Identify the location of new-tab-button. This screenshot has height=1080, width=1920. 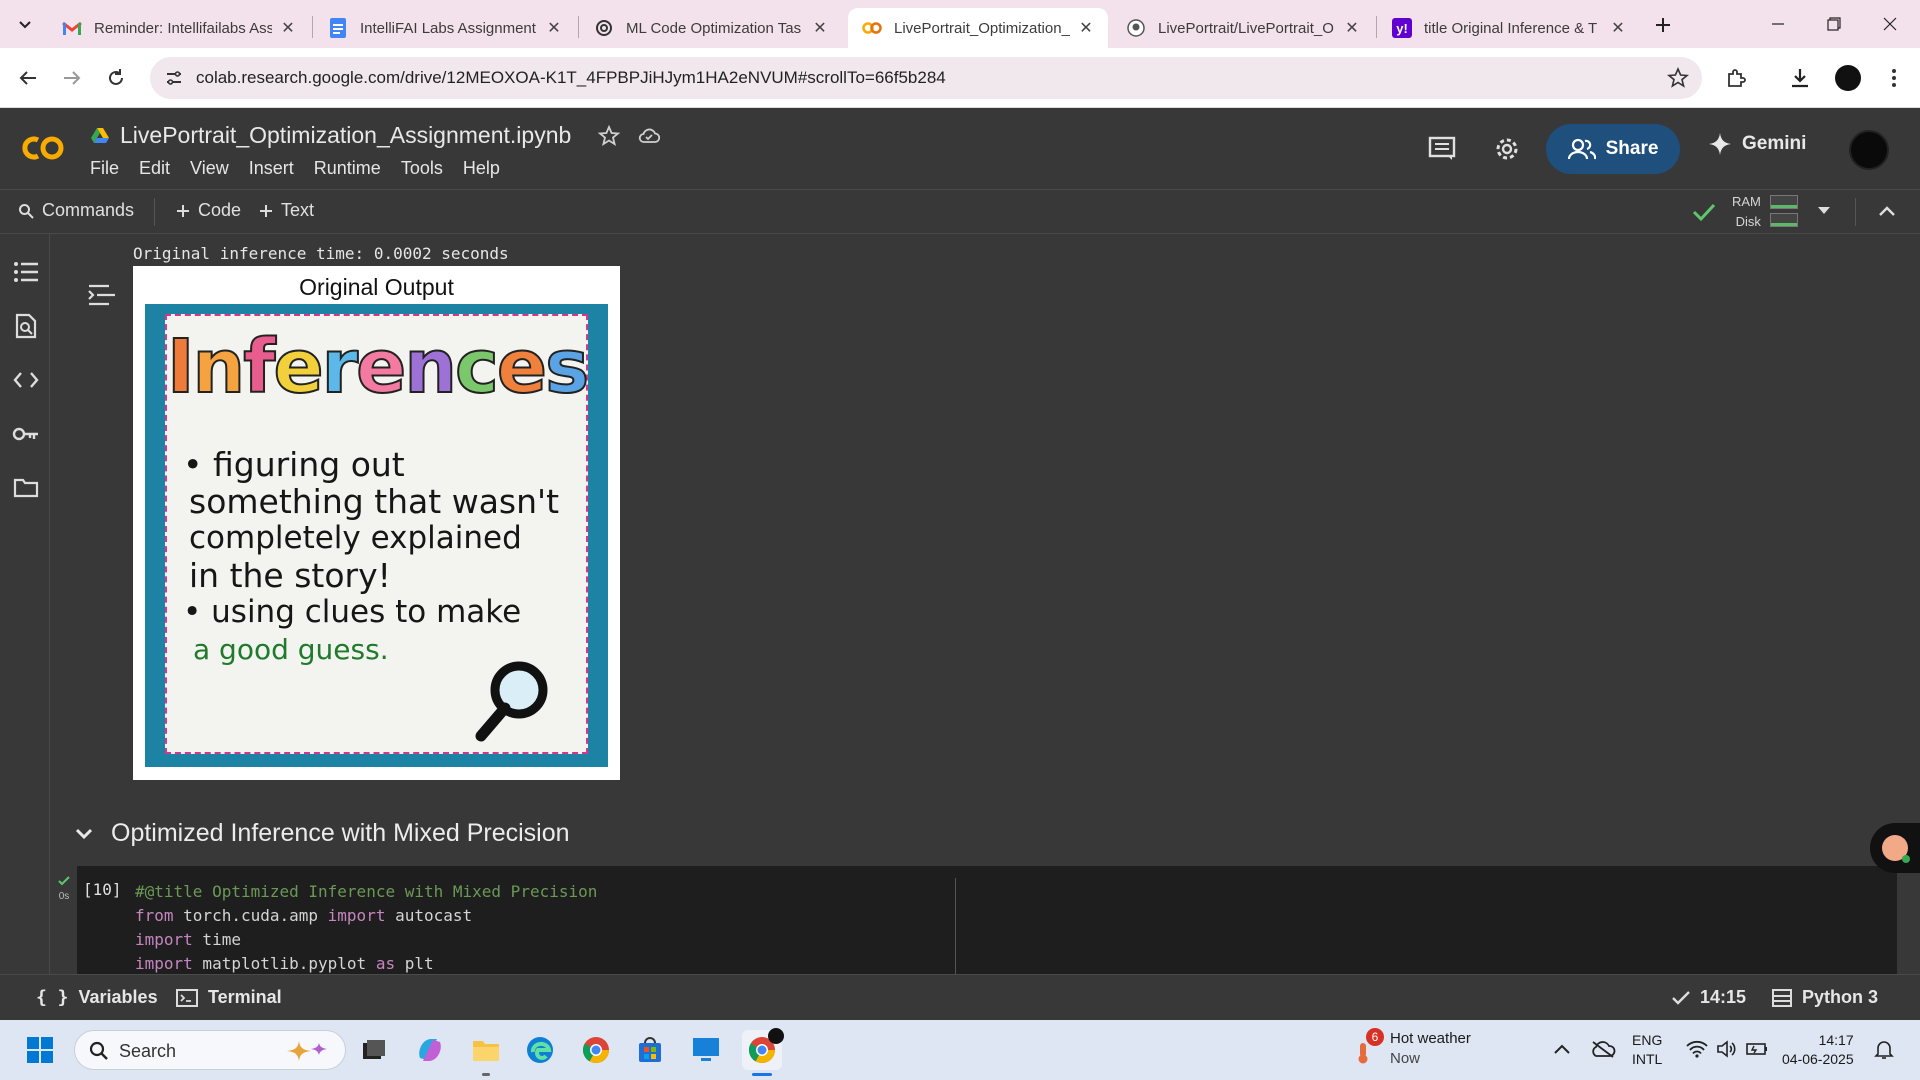
(1663, 25).